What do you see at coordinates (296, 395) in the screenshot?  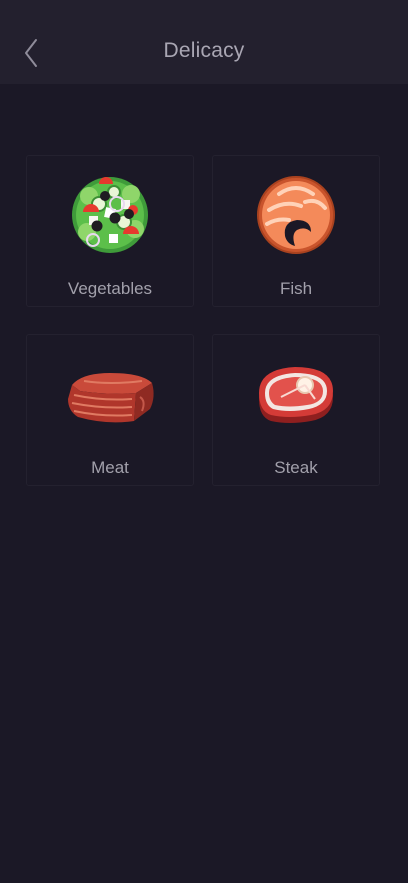 I see `steak-icon` at bounding box center [296, 395].